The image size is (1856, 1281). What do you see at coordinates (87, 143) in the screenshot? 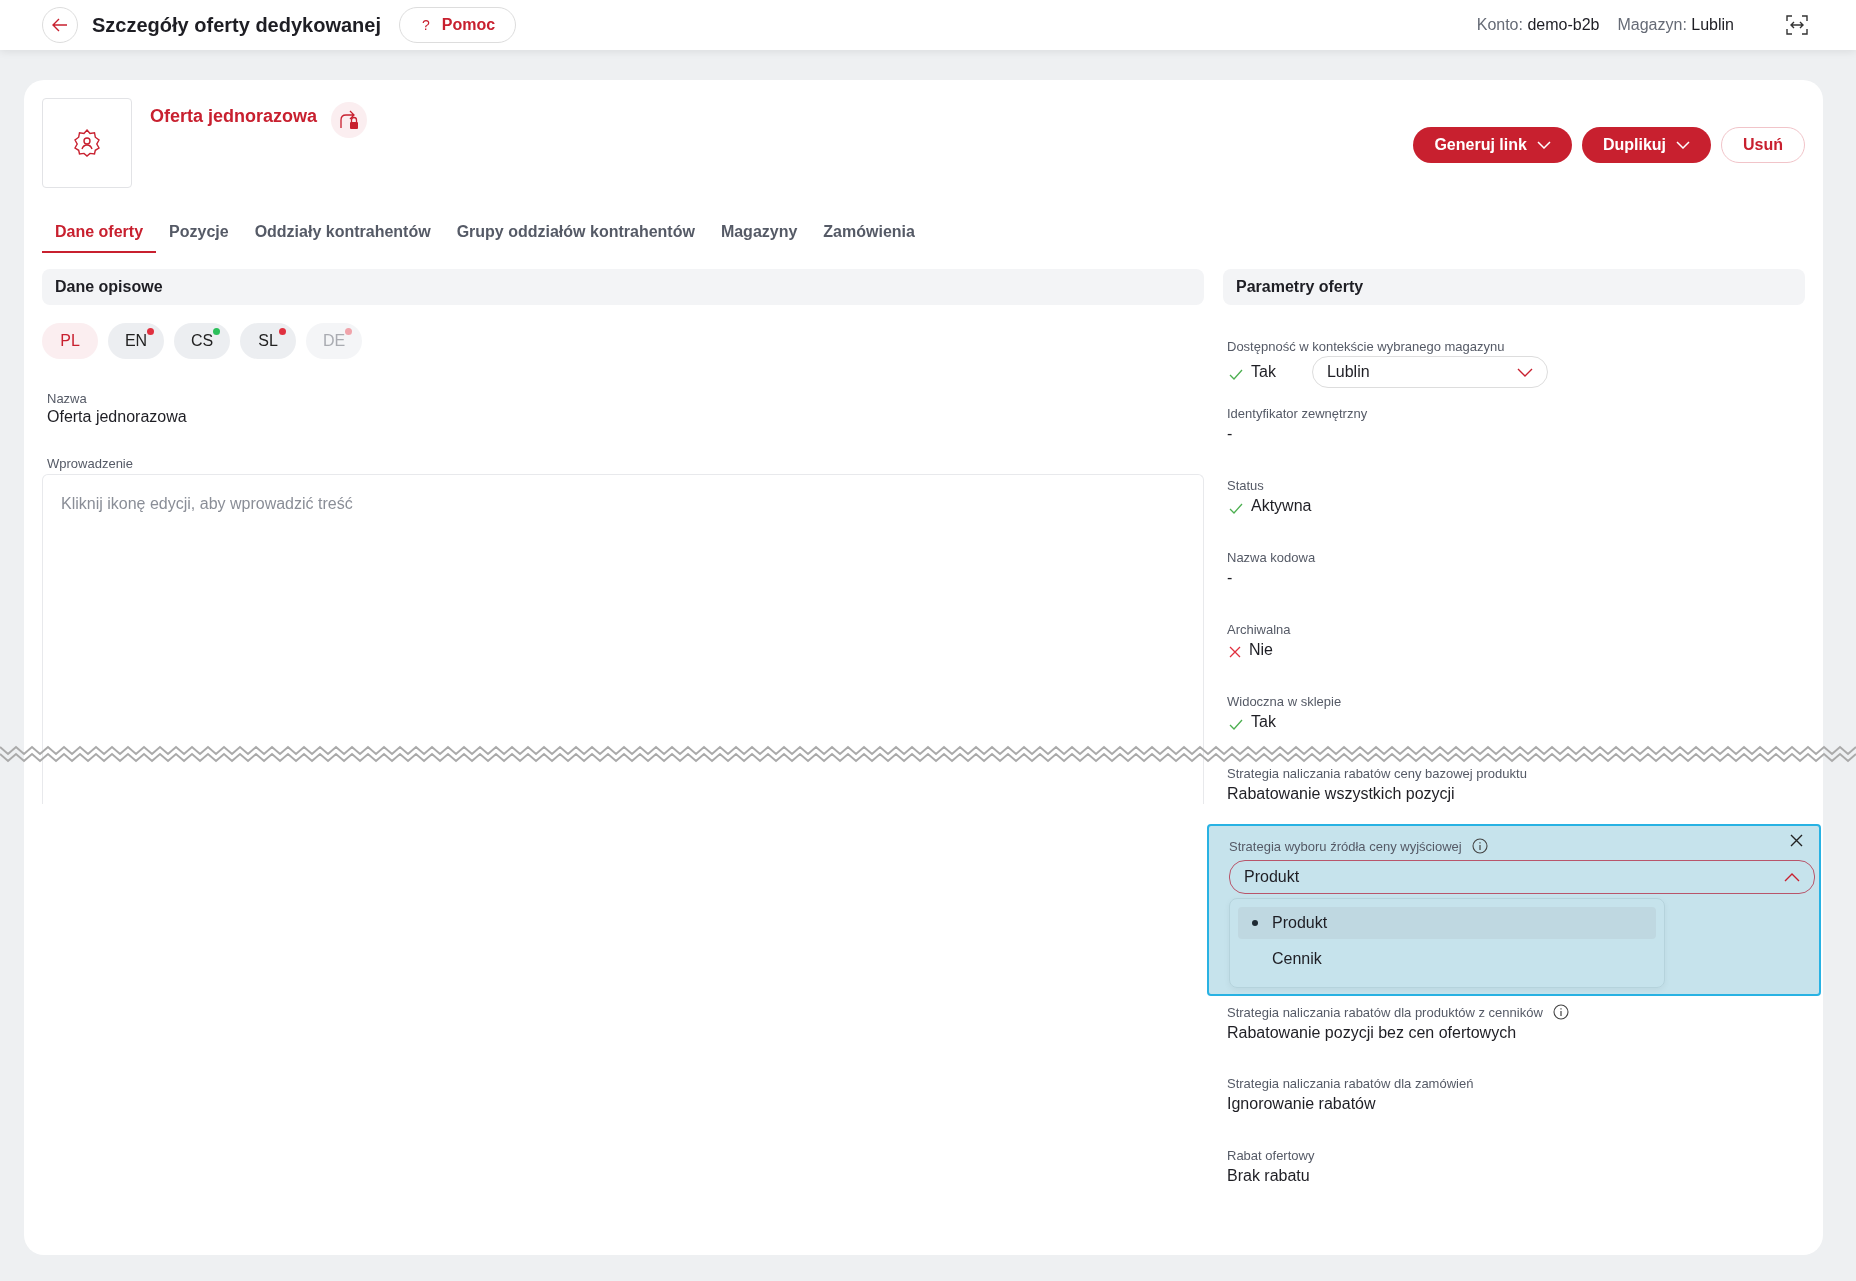
I see `badge-person-icon` at bounding box center [87, 143].